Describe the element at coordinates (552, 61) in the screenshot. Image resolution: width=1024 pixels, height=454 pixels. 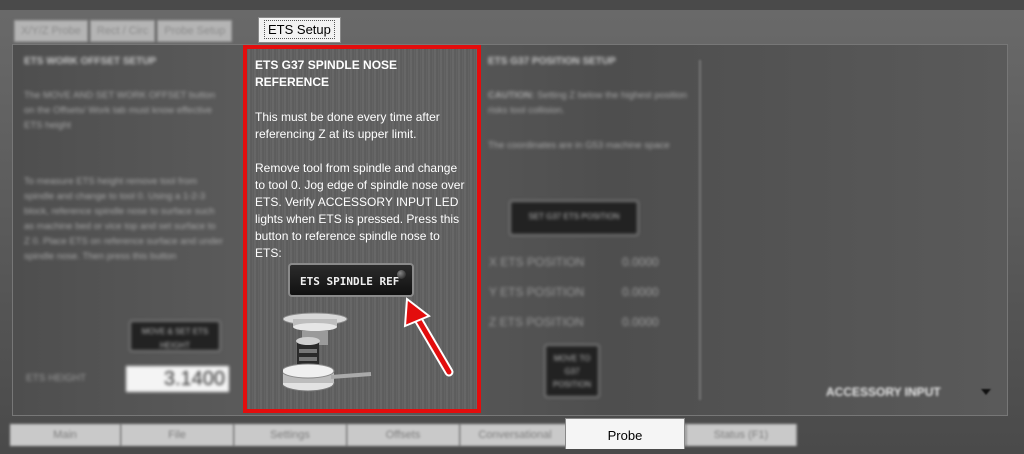
I see `right-section-title: ETS G37 POSITION SETUP` at that location.